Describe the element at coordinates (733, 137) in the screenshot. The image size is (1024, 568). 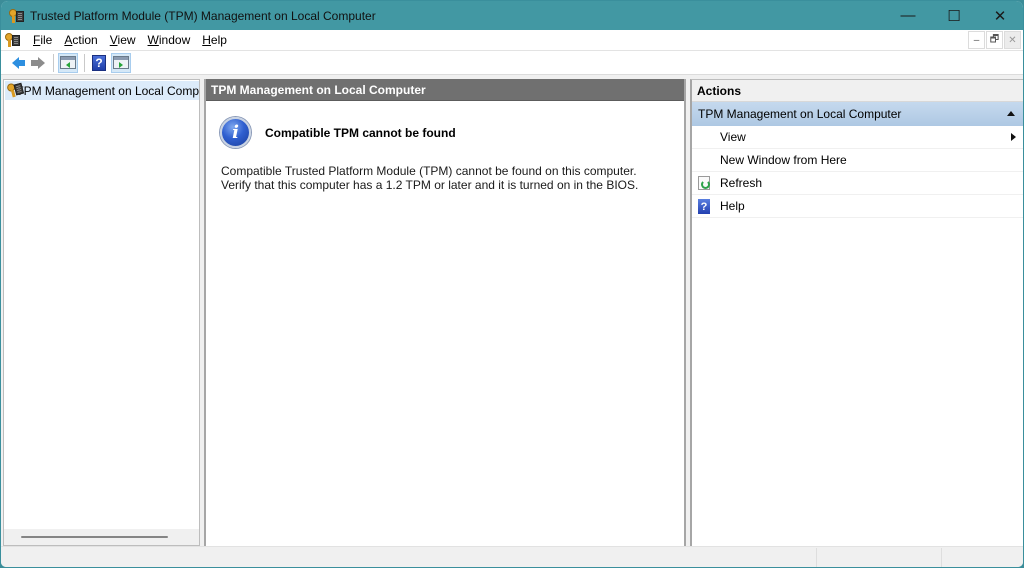
I see `action-view-label: View` at that location.